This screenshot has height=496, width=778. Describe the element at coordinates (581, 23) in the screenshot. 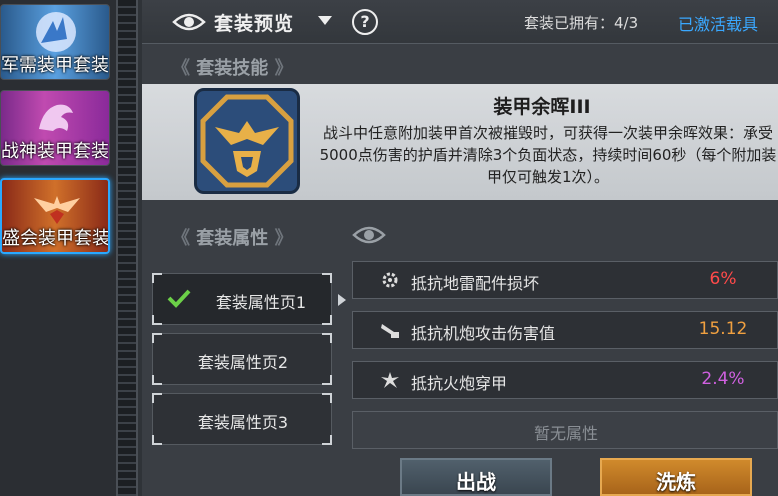

I see `owned-count: 套装已拥有：4/3` at that location.